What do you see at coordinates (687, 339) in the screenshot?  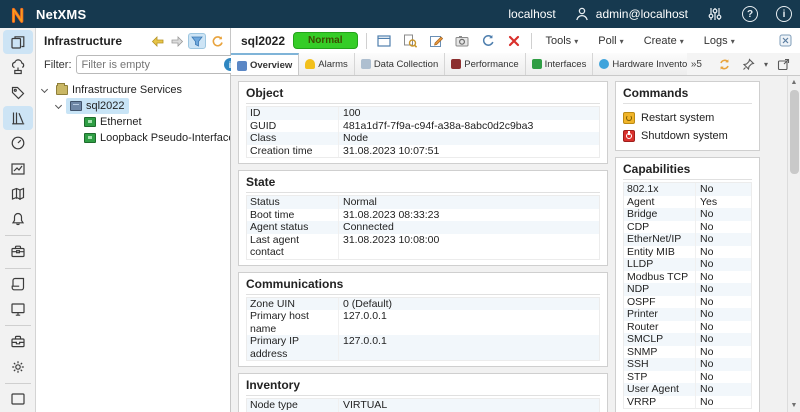 I see `table-row: SMCLP No` at bounding box center [687, 339].